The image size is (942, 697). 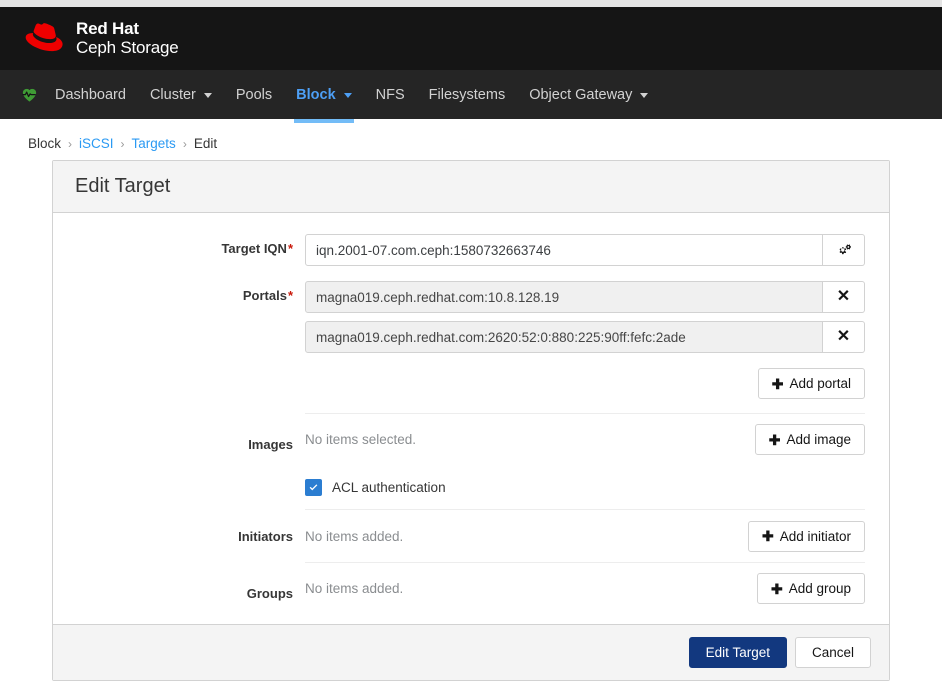 I want to click on cluster-health-indicator, so click(x=31, y=94).